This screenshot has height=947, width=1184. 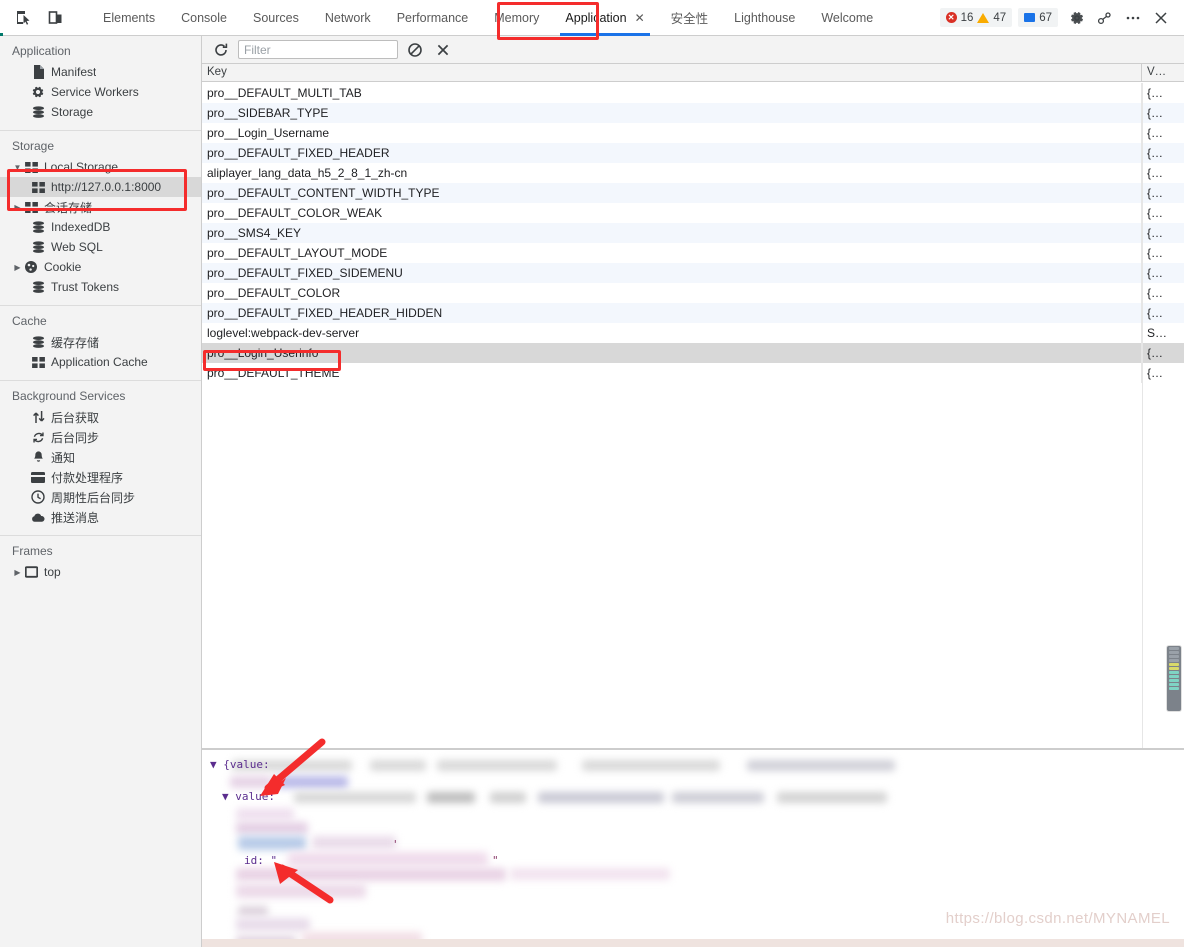 I want to click on inspect-element-icon, so click(x=23, y=18).